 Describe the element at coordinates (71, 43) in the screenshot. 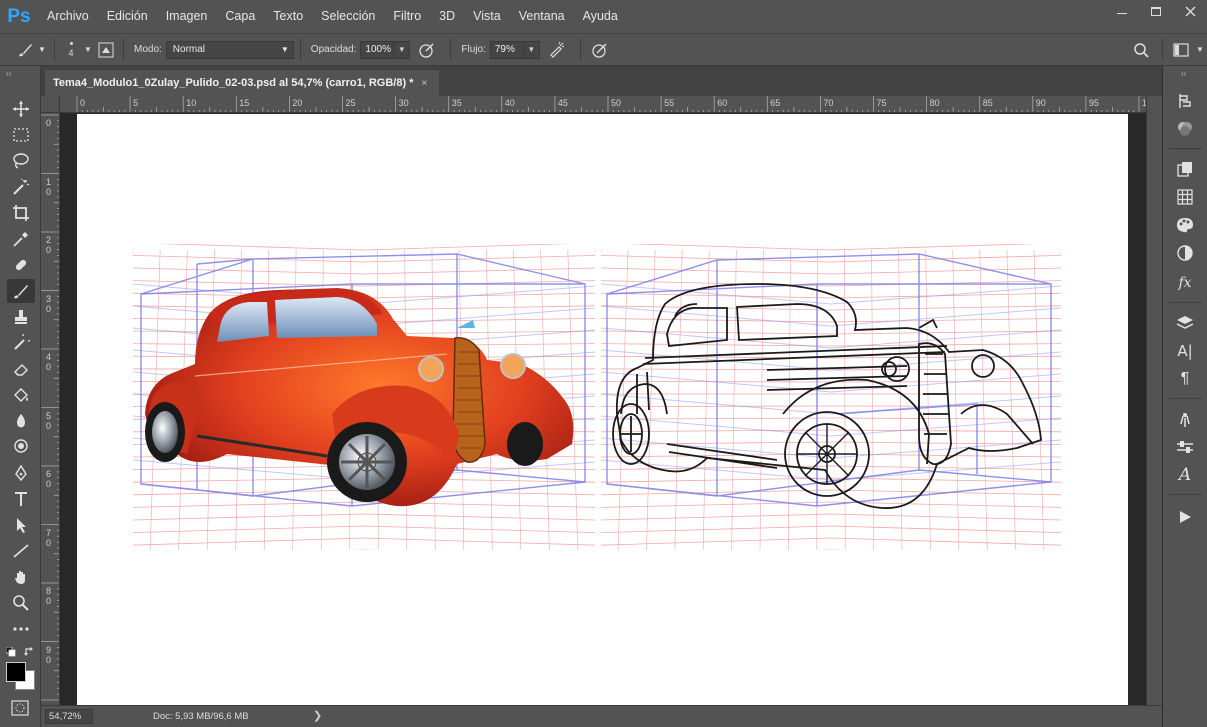

I see `brush-dot-icon` at that location.